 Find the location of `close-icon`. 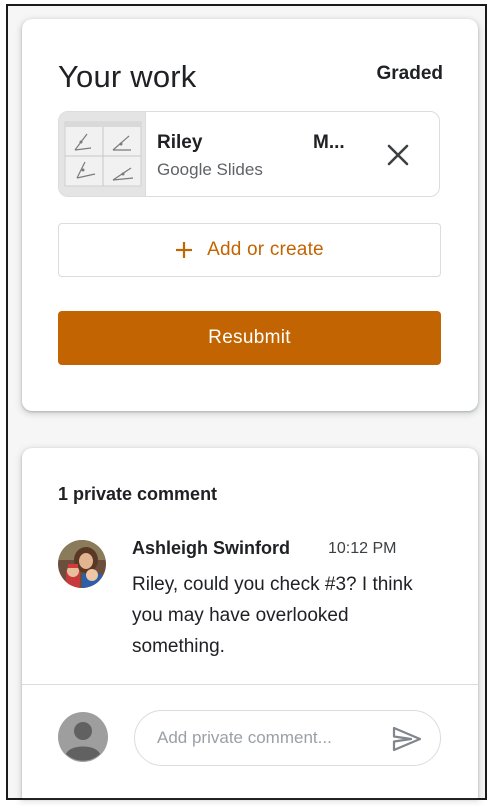

close-icon is located at coordinates (398, 155).